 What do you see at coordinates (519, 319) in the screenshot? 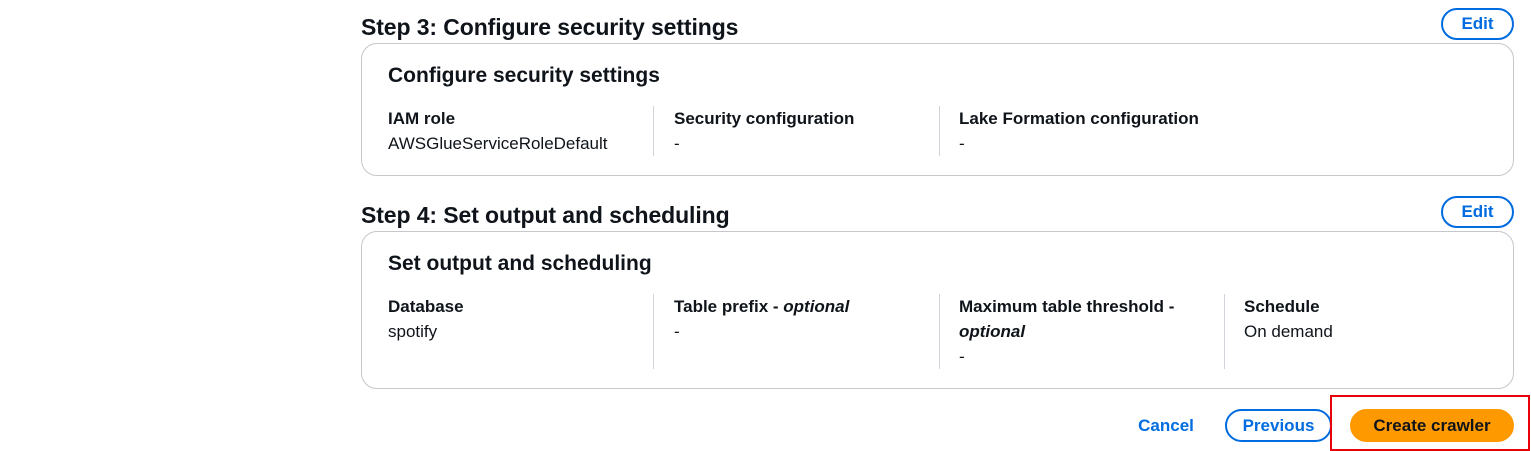
I see `database-field: Database spotify` at bounding box center [519, 319].